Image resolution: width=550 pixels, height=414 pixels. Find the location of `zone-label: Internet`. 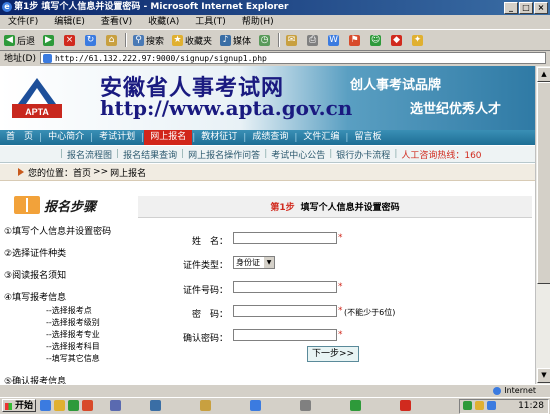

zone-label: Internet is located at coordinates (520, 390).